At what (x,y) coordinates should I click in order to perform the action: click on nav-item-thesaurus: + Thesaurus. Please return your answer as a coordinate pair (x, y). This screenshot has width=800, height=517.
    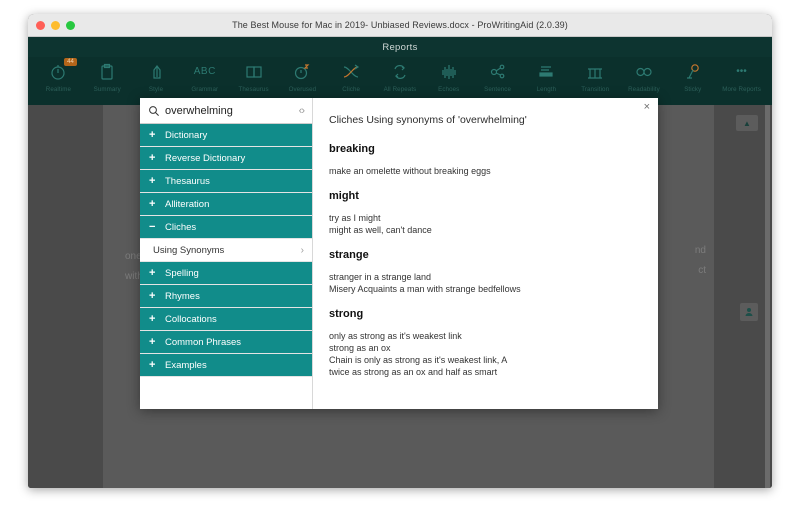
    Looking at the image, I should click on (226, 181).